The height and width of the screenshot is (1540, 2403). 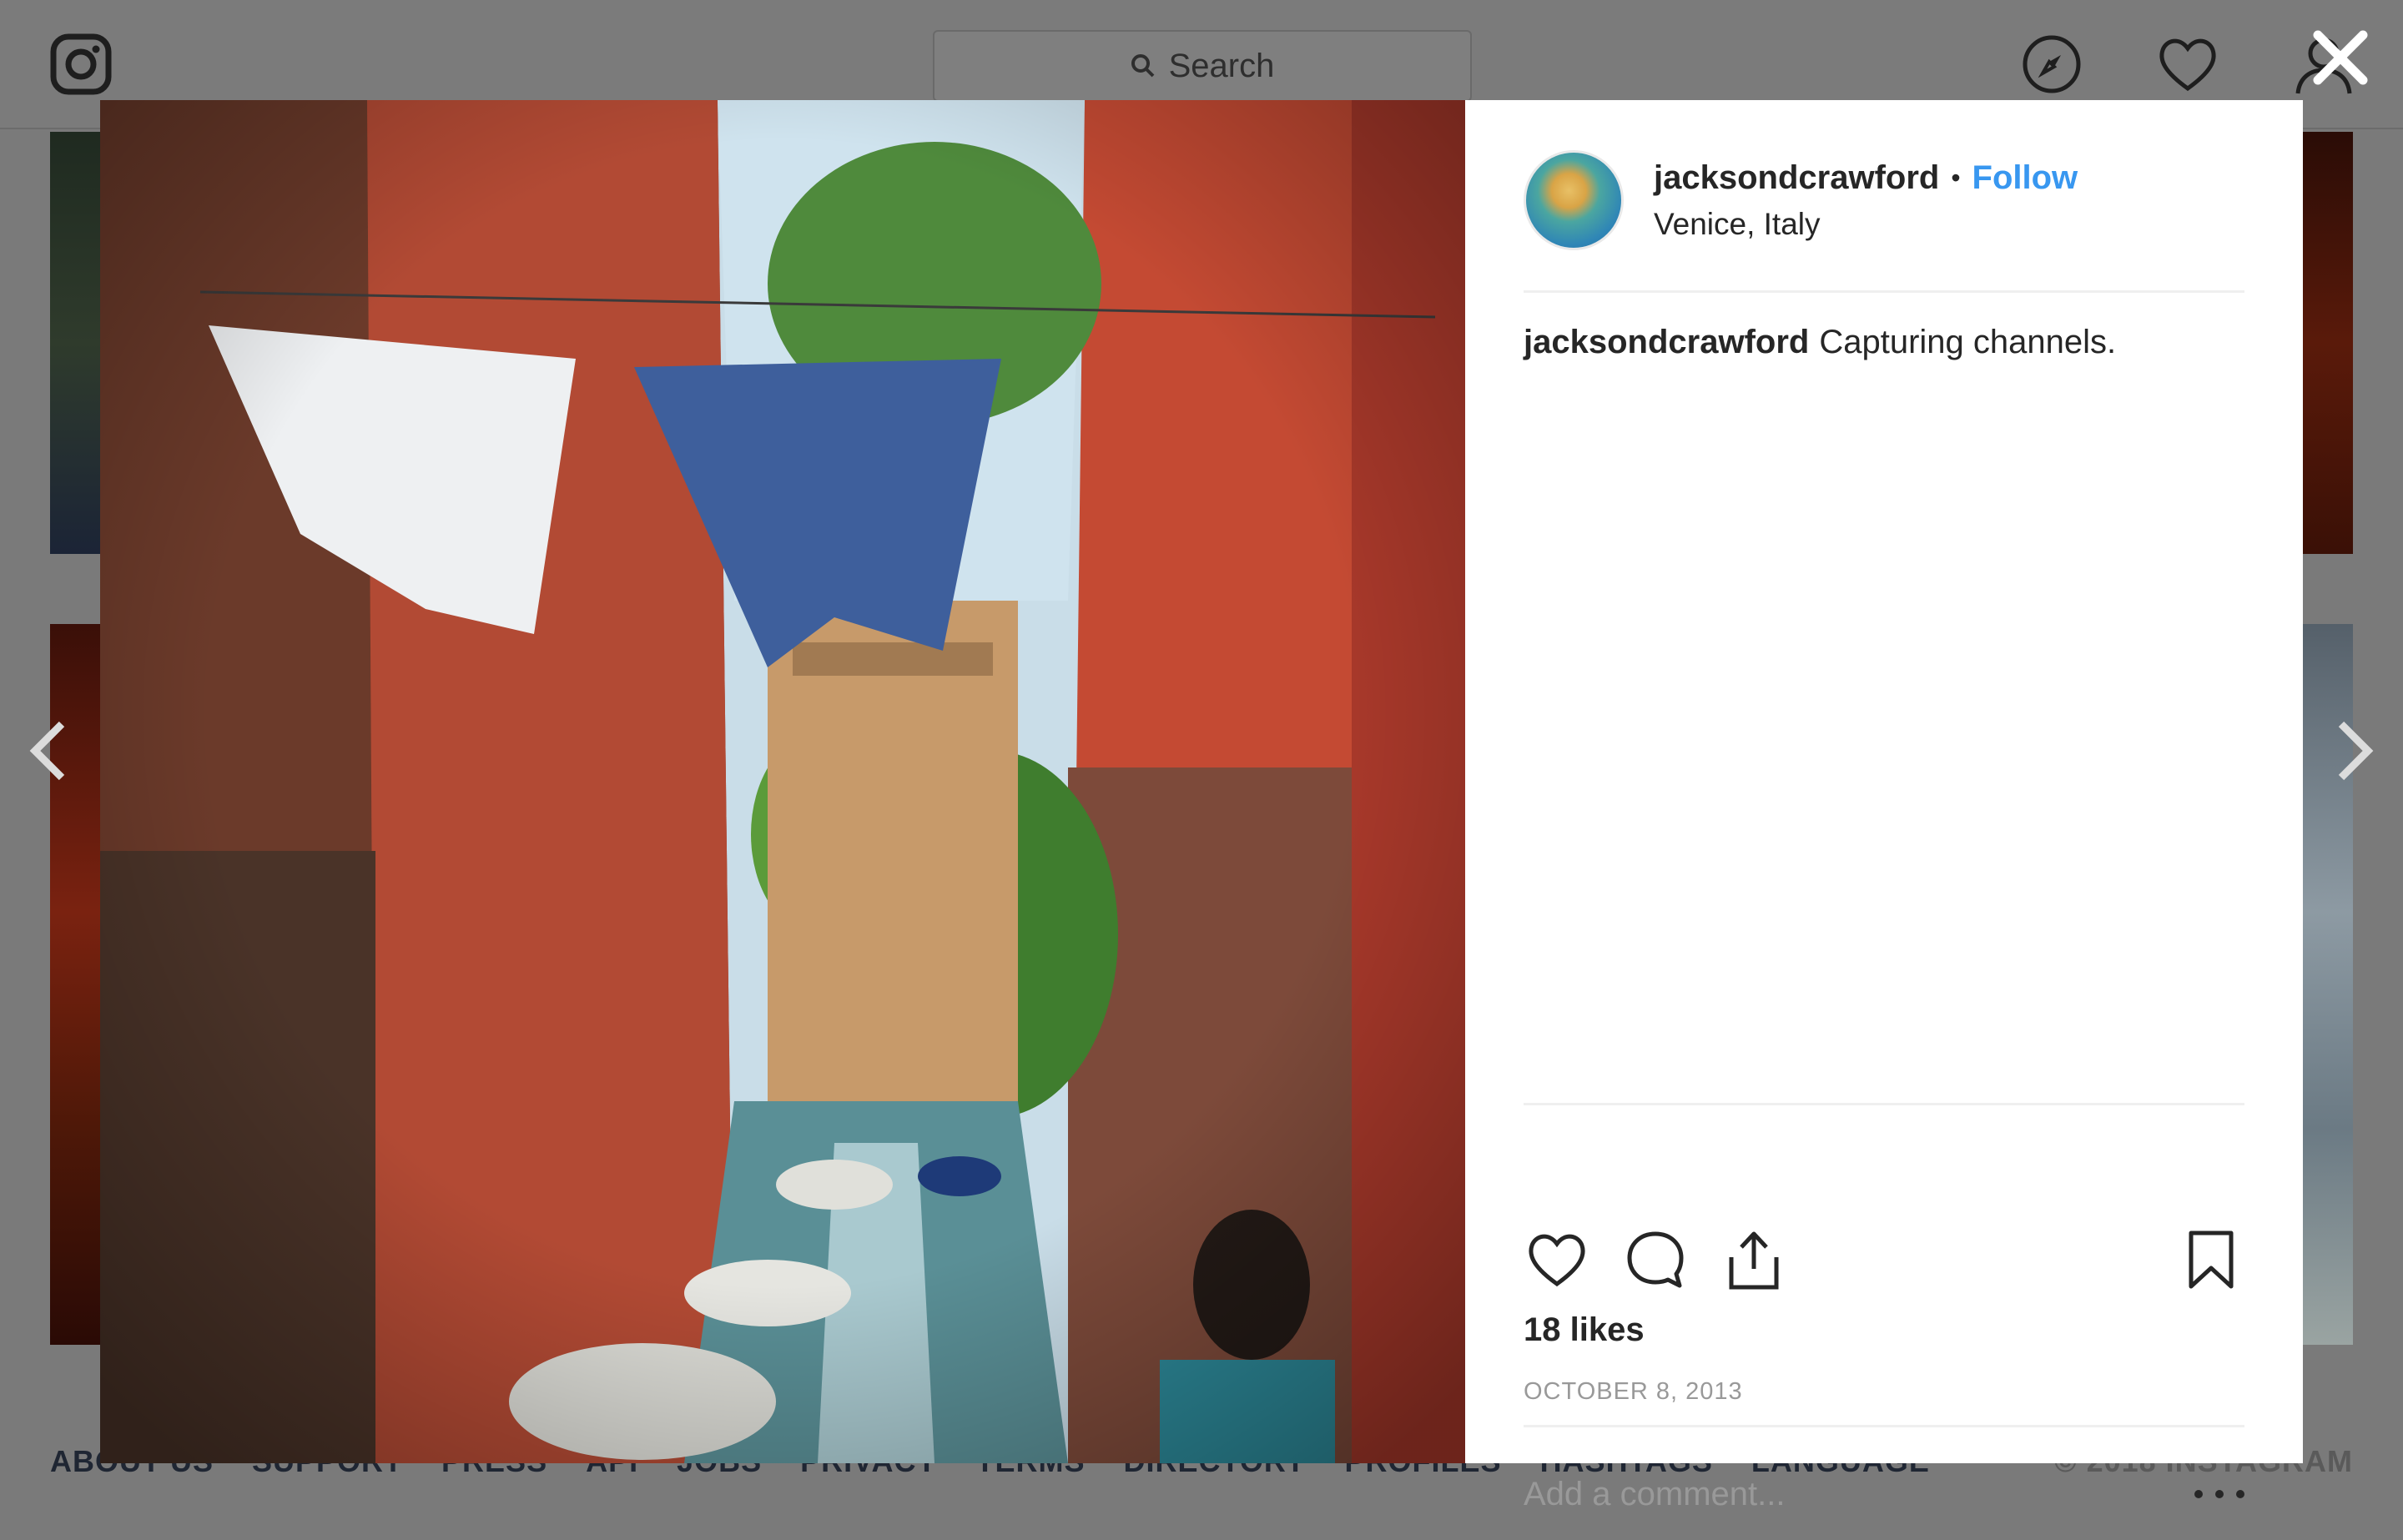 I want to click on save-button, so click(x=2211, y=1259).